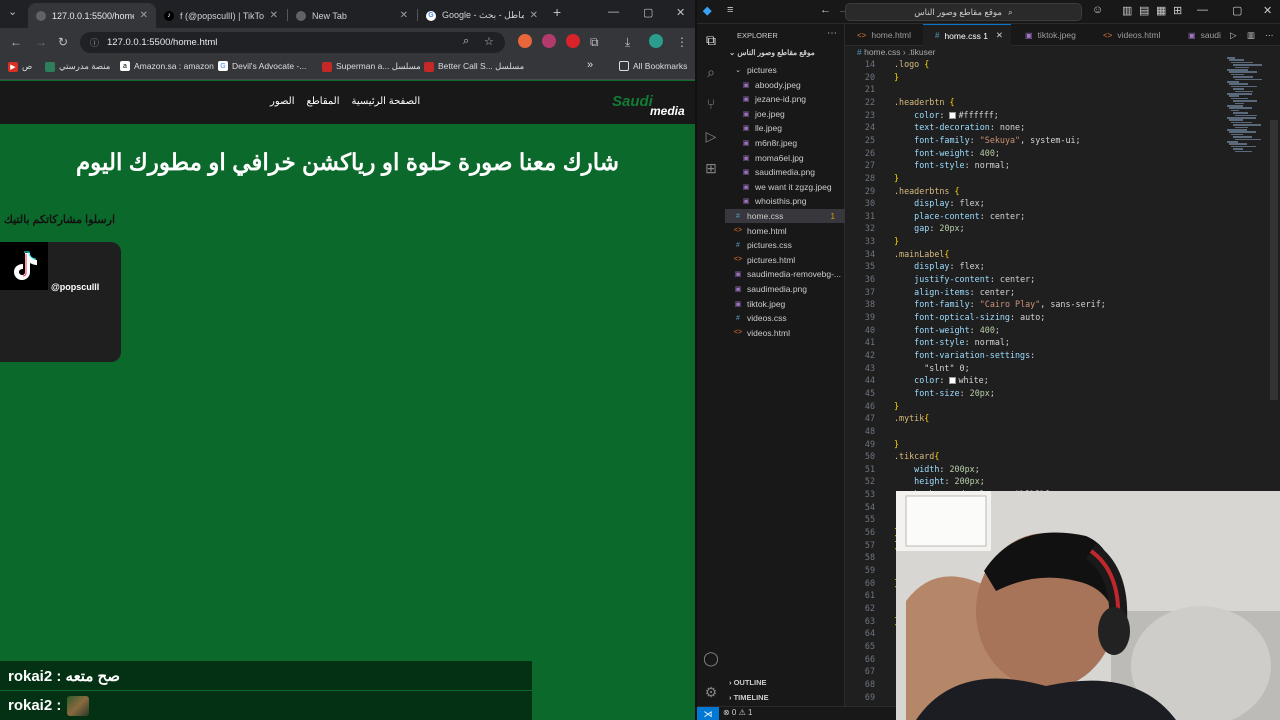 This screenshot has height=720, width=1280. What do you see at coordinates (785, 260) in the screenshot?
I see `file-item: <> pictures.html` at bounding box center [785, 260].